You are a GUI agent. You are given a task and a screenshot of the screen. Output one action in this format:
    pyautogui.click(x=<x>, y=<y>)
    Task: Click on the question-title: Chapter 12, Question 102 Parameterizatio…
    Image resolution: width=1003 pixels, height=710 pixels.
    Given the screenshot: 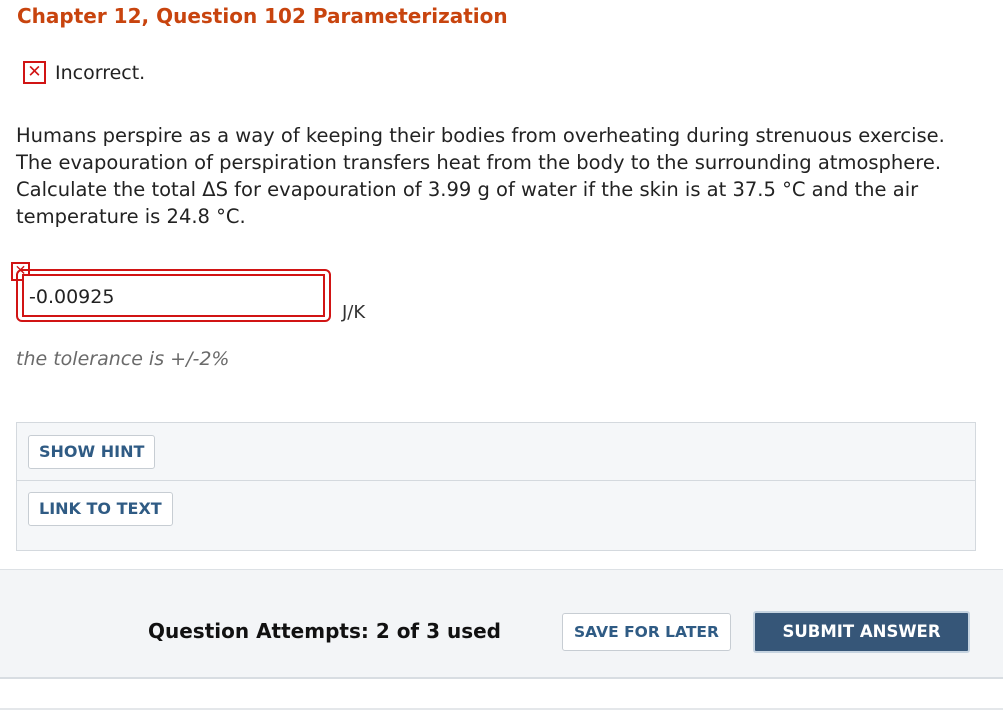 What is the action you would take?
    pyautogui.click(x=262, y=16)
    